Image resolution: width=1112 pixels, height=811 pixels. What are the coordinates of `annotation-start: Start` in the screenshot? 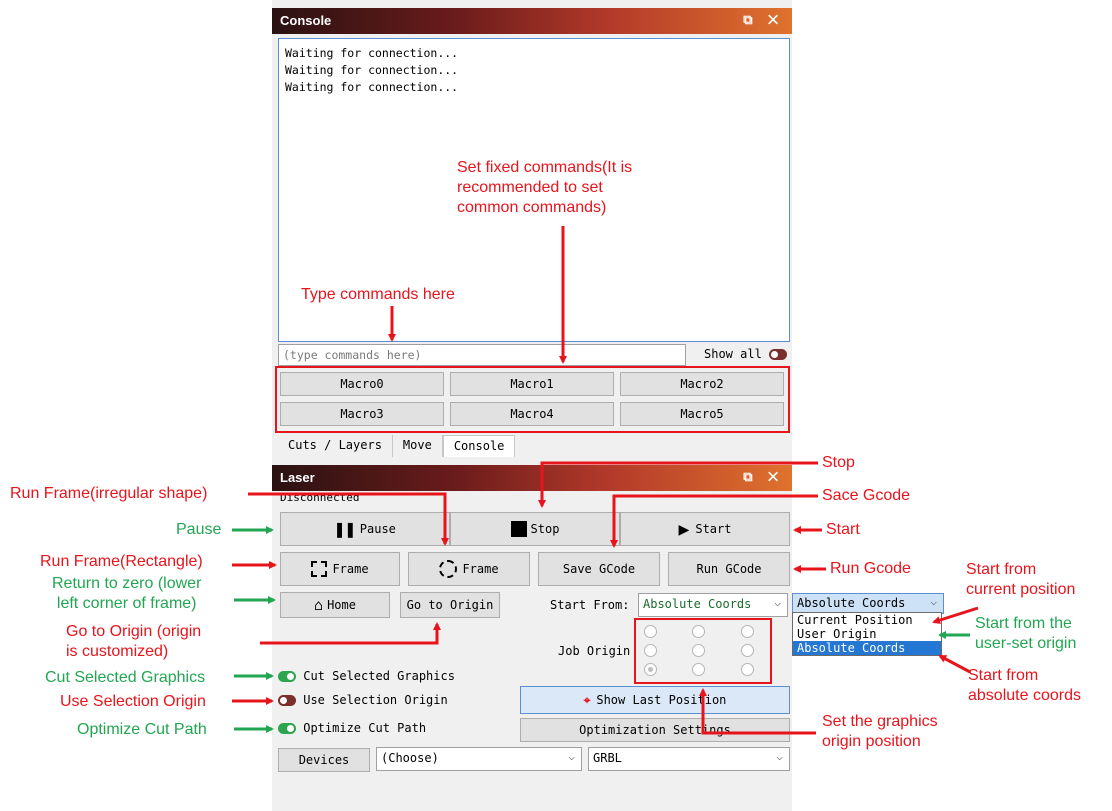 It's located at (843, 529).